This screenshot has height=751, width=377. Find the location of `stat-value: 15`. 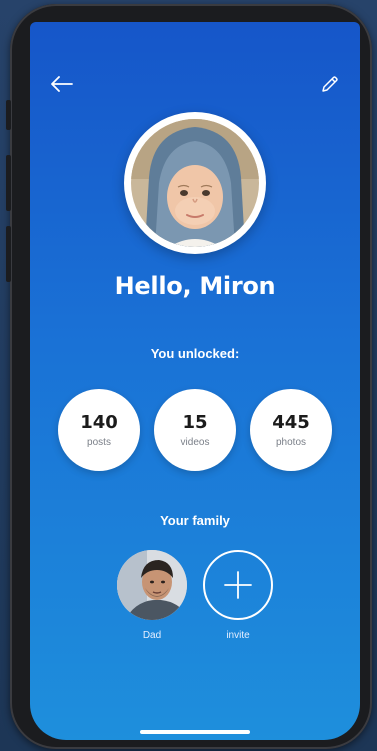

stat-value: 15 is located at coordinates (195, 422).